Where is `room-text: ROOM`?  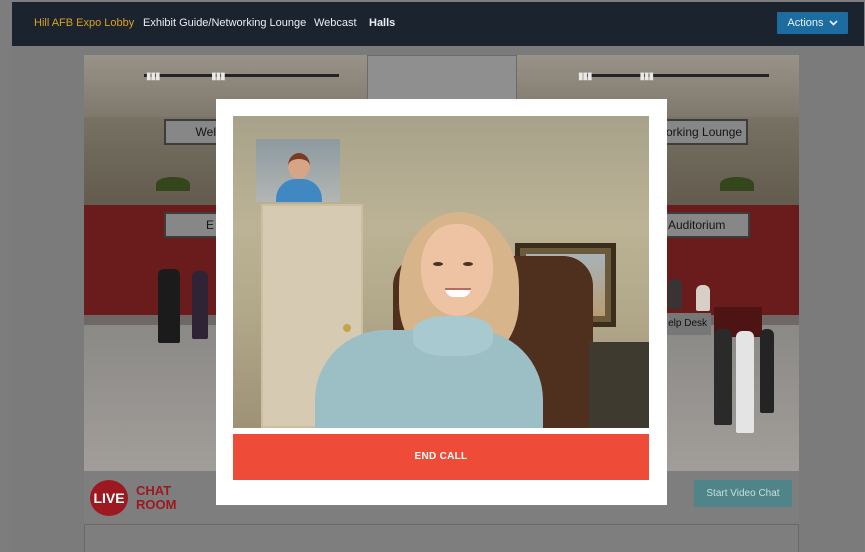
room-text: ROOM is located at coordinates (156, 504).